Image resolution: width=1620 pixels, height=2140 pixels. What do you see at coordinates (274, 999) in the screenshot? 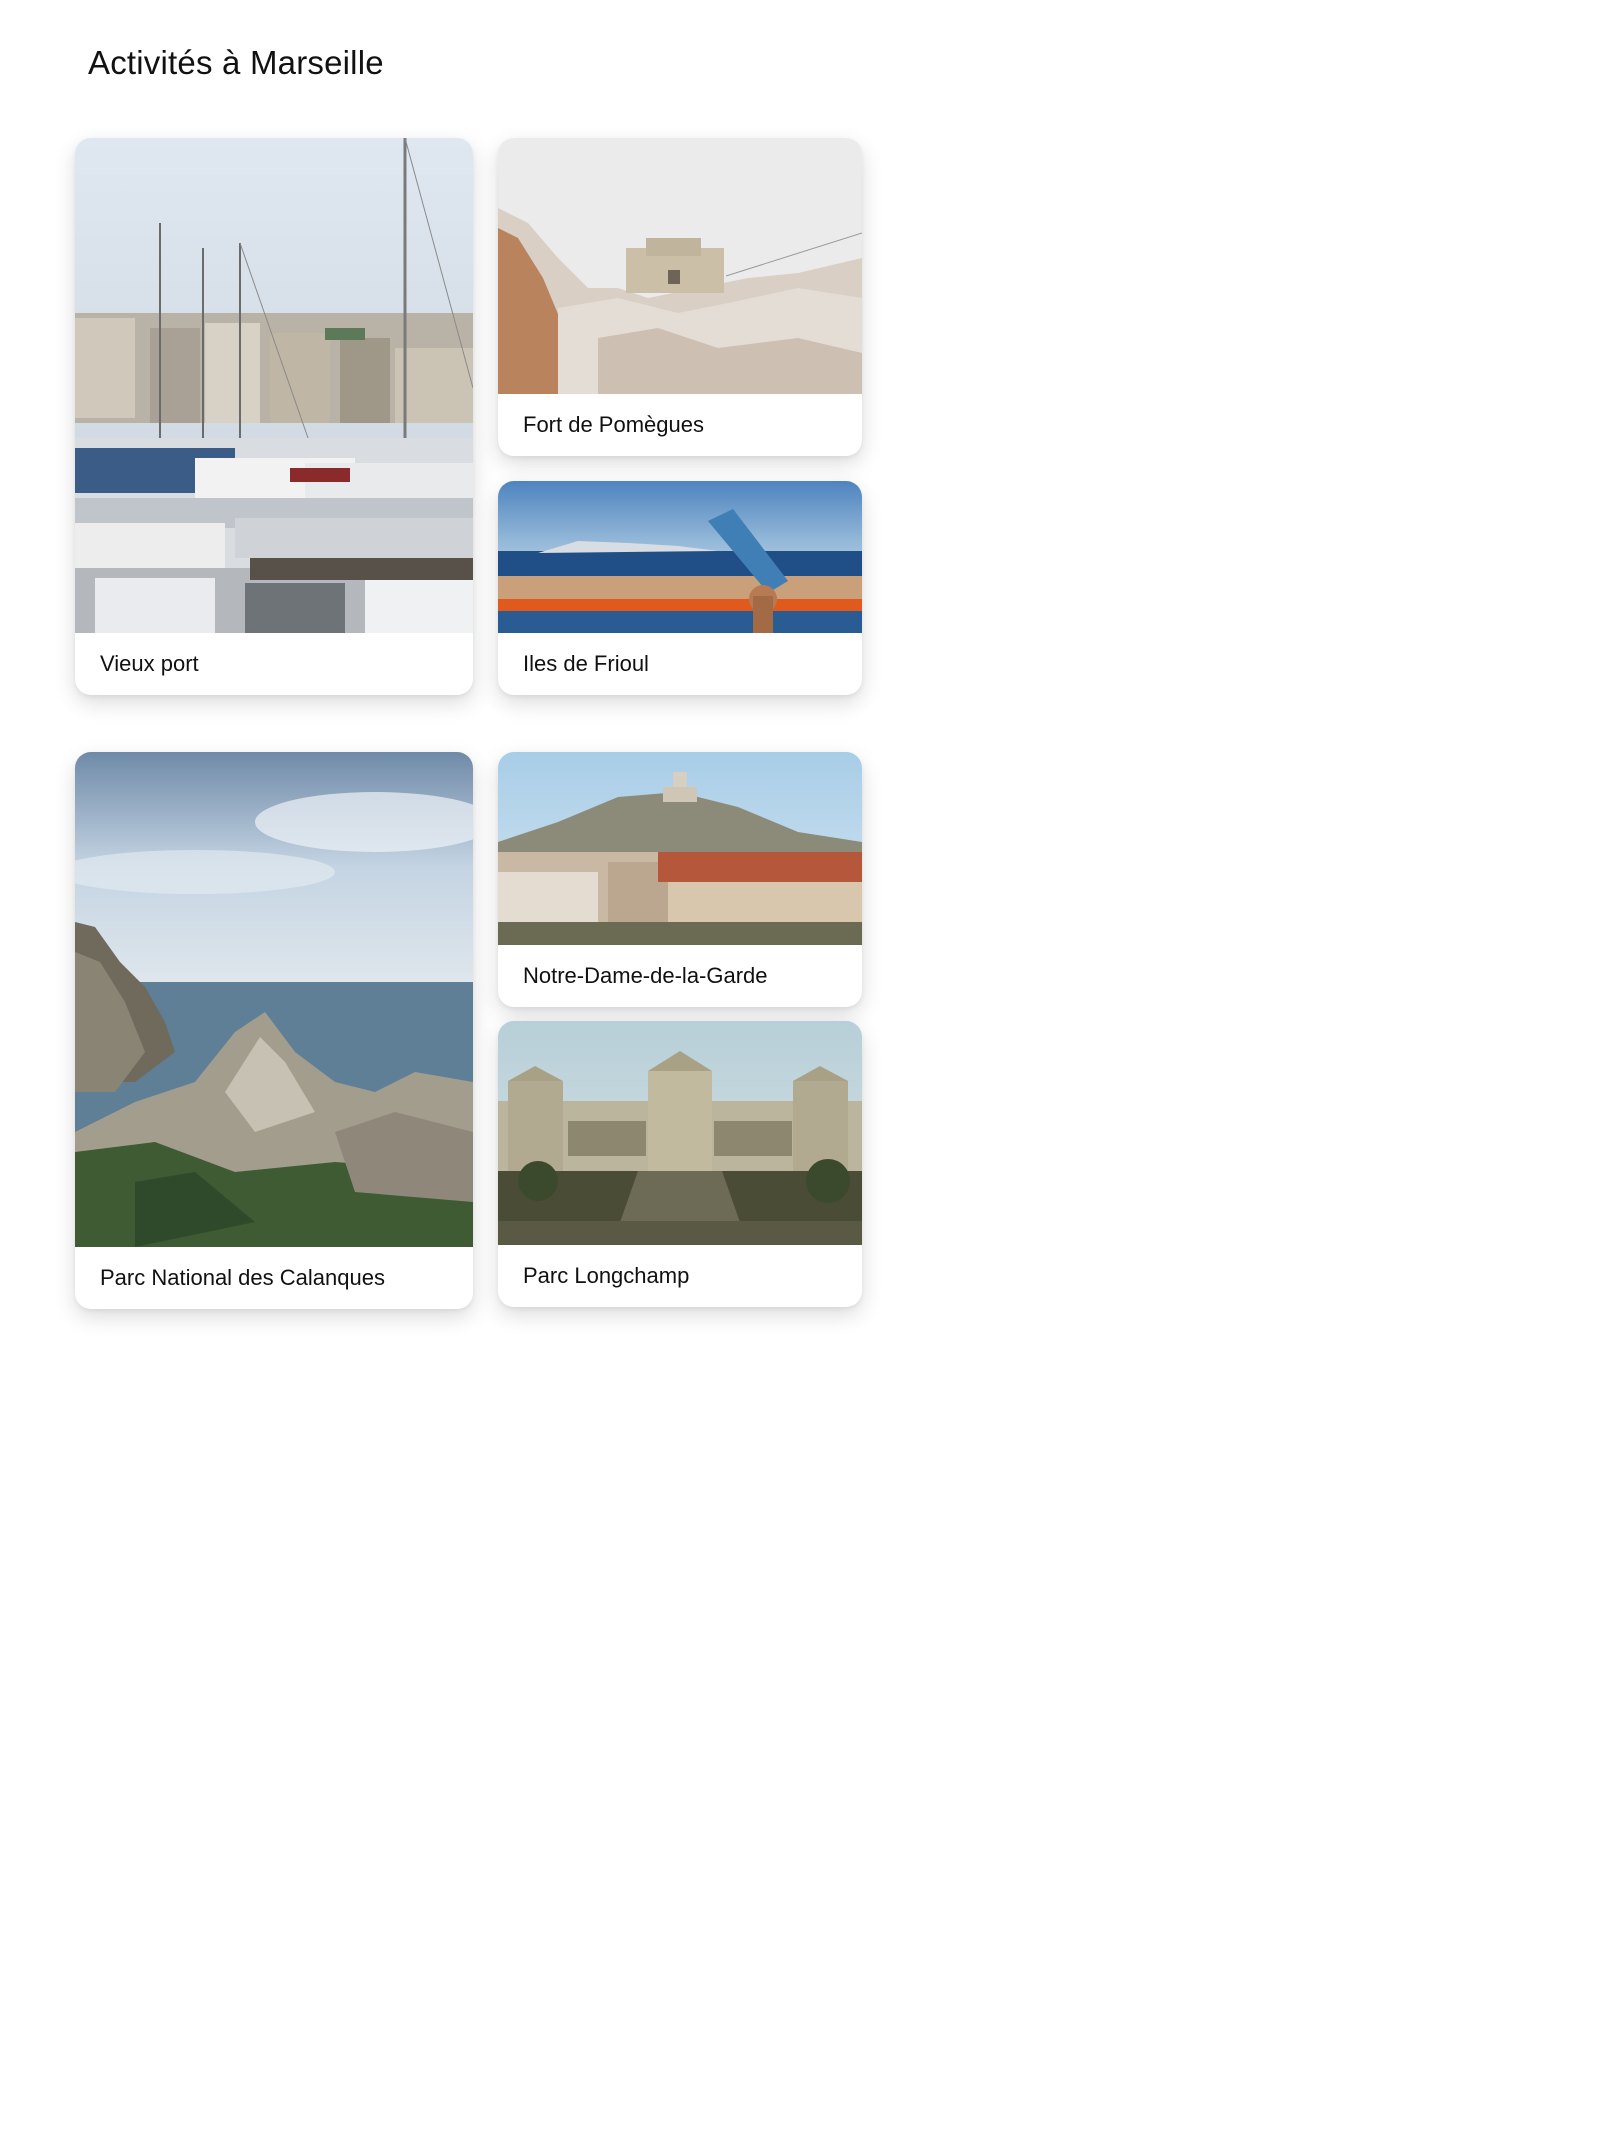
I see `cliffs-sea-photo` at bounding box center [274, 999].